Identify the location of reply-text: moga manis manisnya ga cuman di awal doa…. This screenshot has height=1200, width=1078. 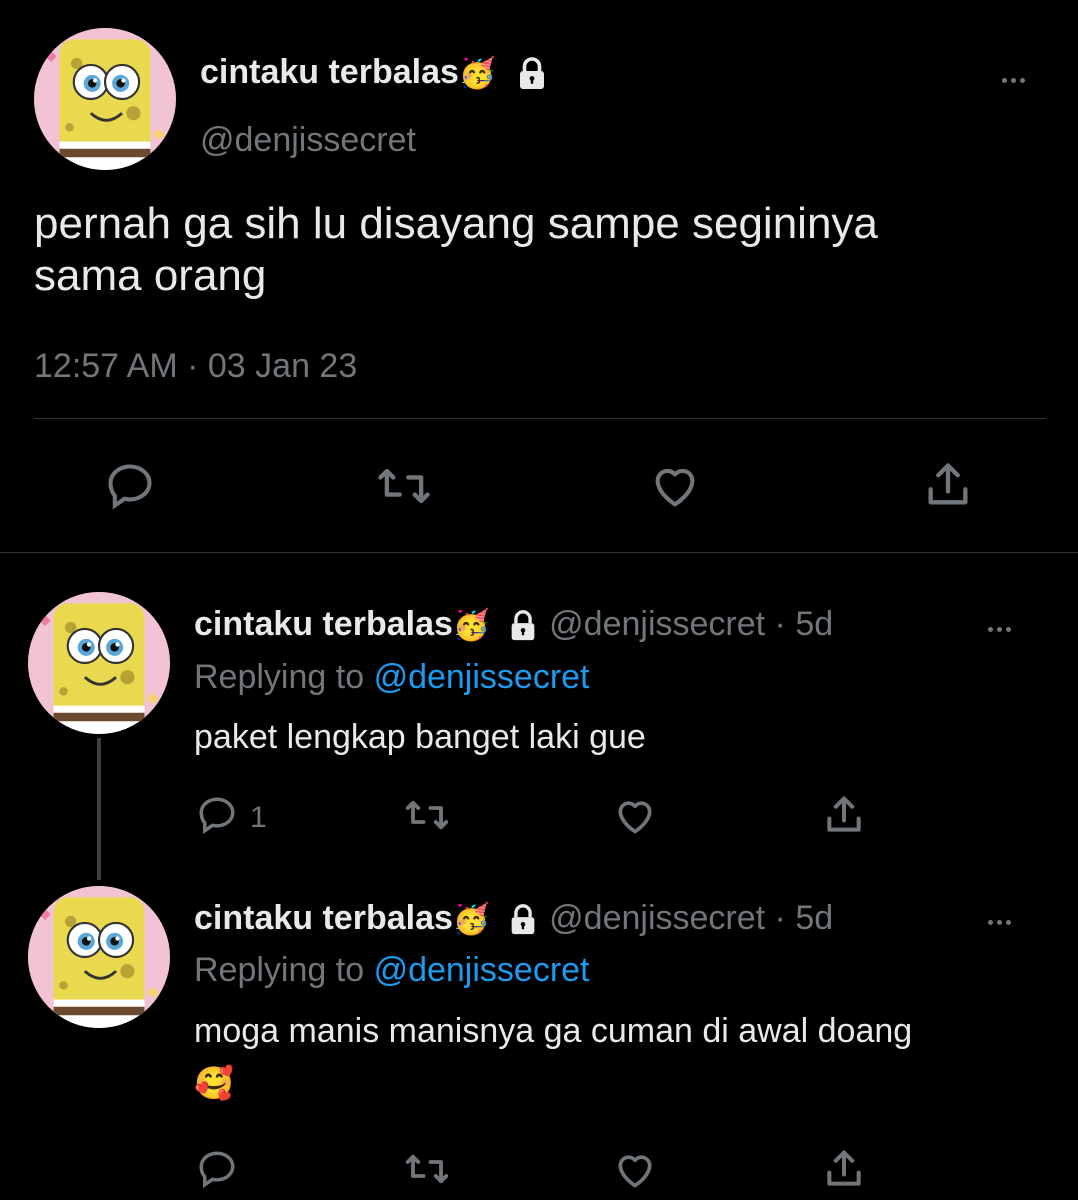
(553, 1031).